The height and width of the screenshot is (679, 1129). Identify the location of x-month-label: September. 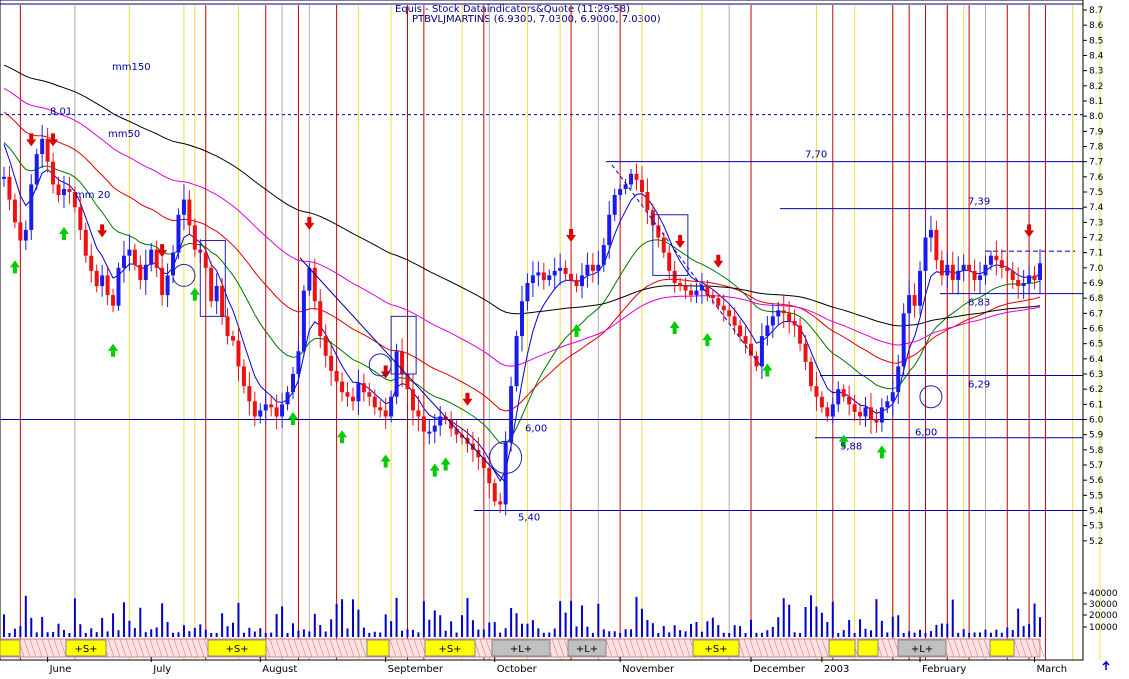
(416, 669).